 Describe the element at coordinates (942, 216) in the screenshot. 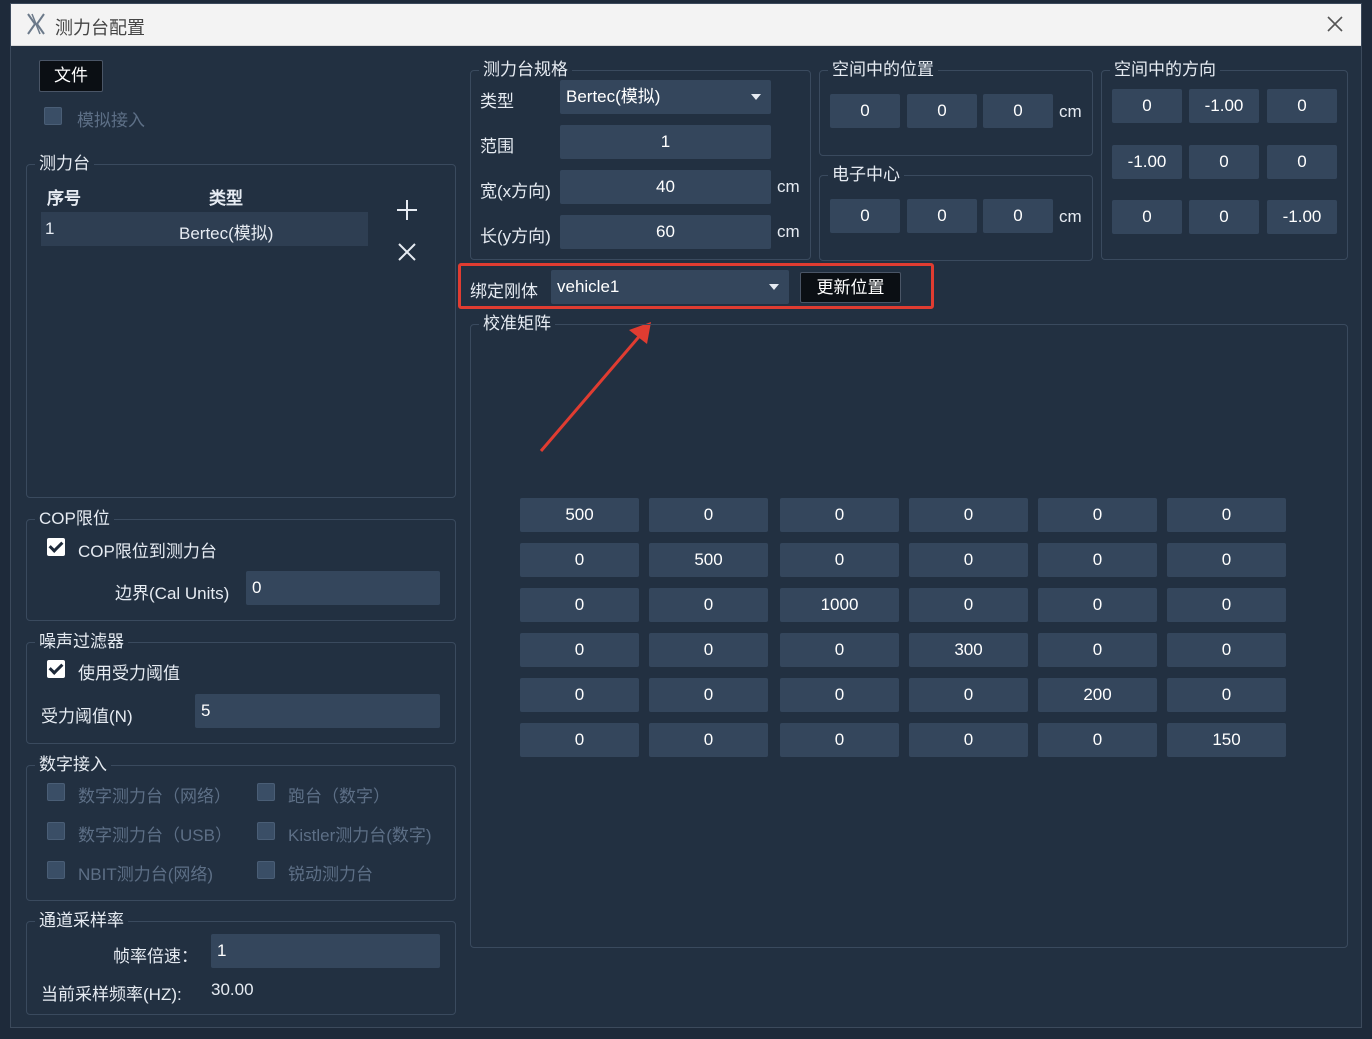

I see `center-y-input: 0` at that location.